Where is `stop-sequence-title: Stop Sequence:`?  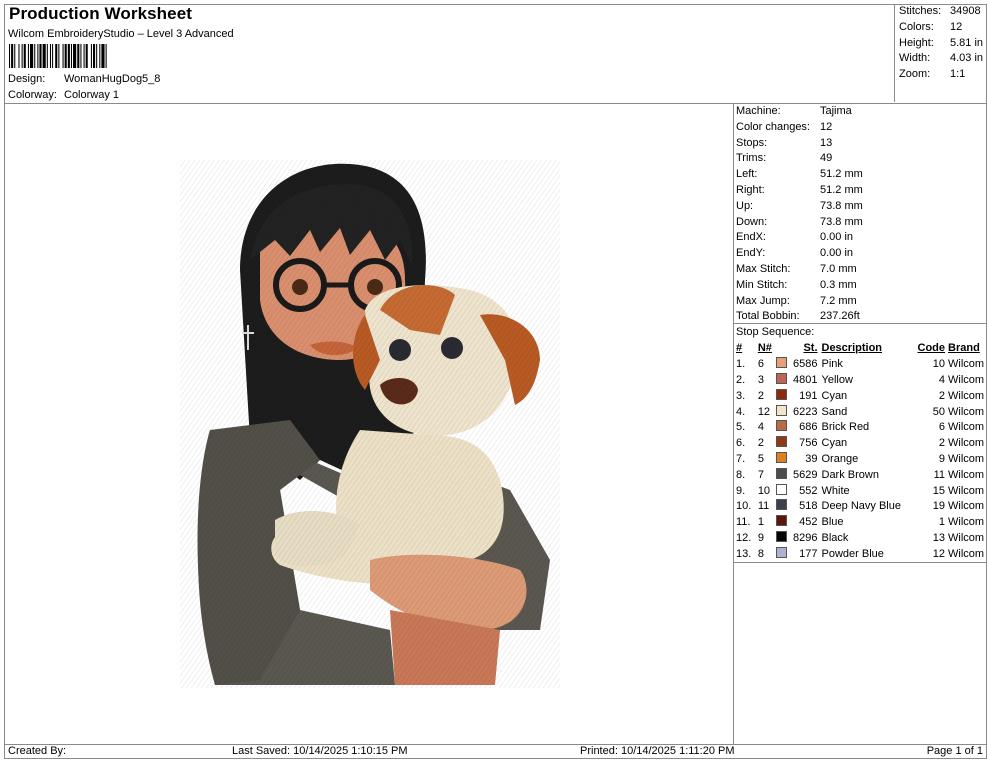 stop-sequence-title: Stop Sequence: is located at coordinates (775, 332).